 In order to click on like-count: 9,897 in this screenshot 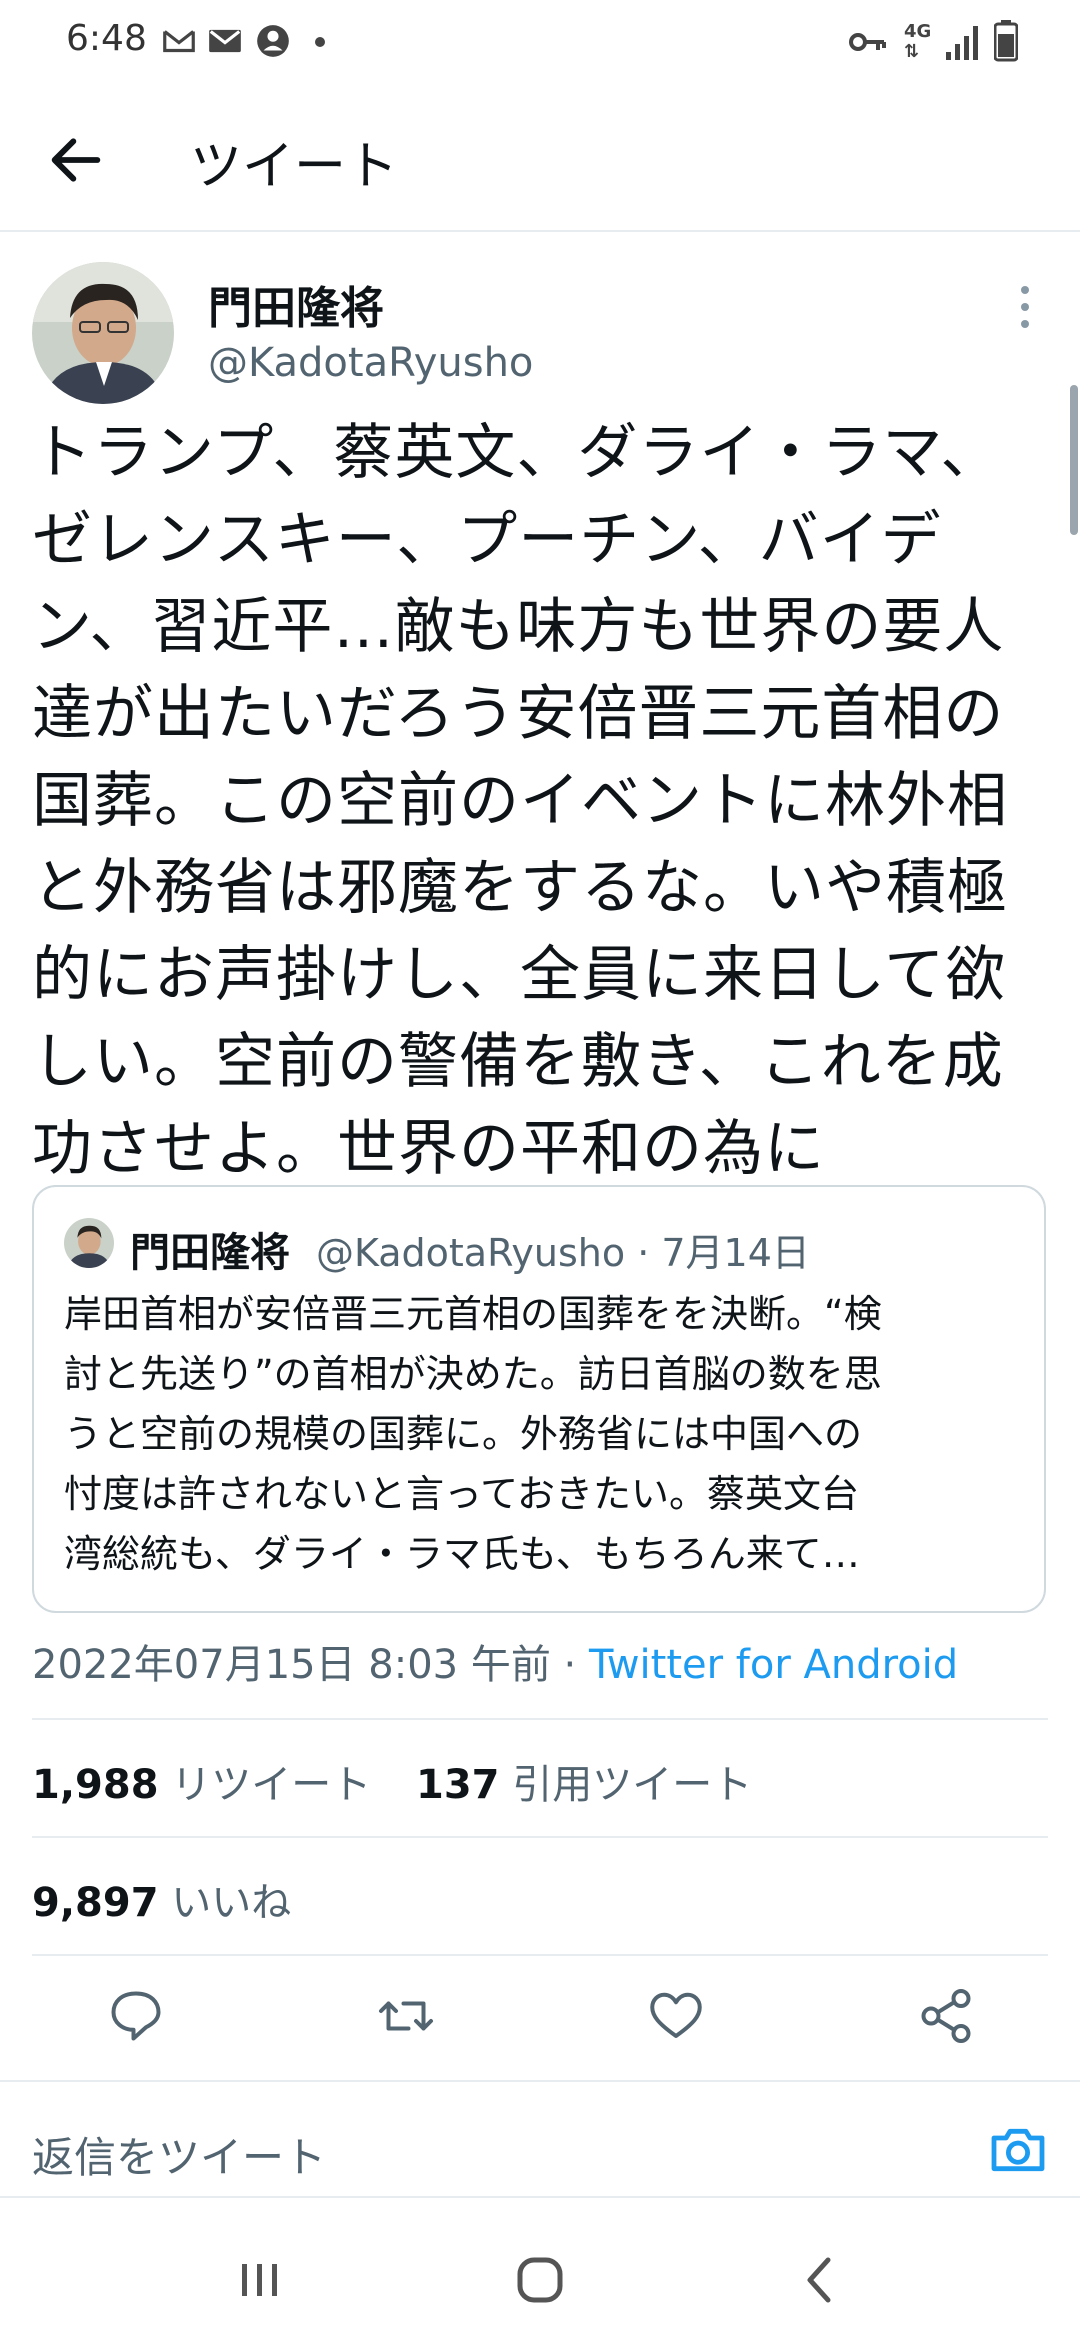, I will do `click(95, 1903)`.